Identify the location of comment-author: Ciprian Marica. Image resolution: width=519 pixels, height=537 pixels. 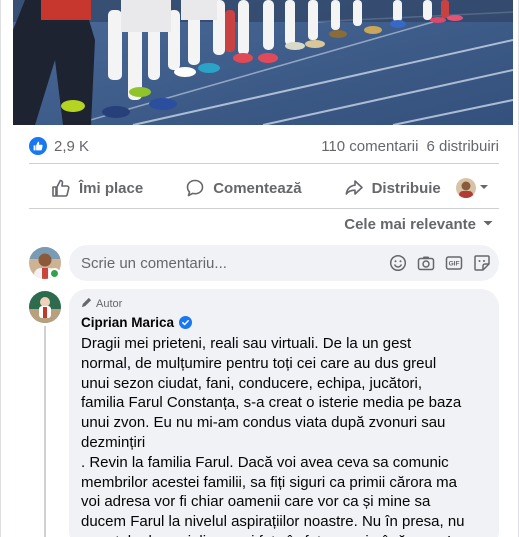
(284, 322).